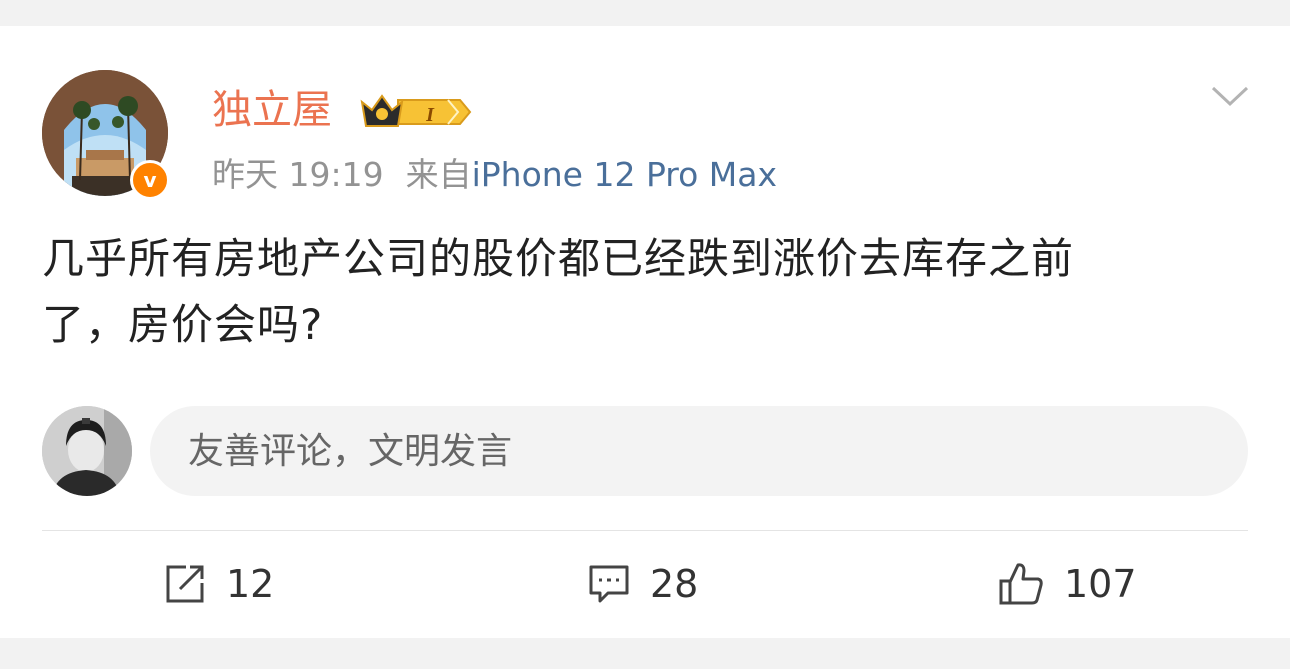 The image size is (1290, 669). What do you see at coordinates (250, 584) in the screenshot?
I see `repost-count: 12` at bounding box center [250, 584].